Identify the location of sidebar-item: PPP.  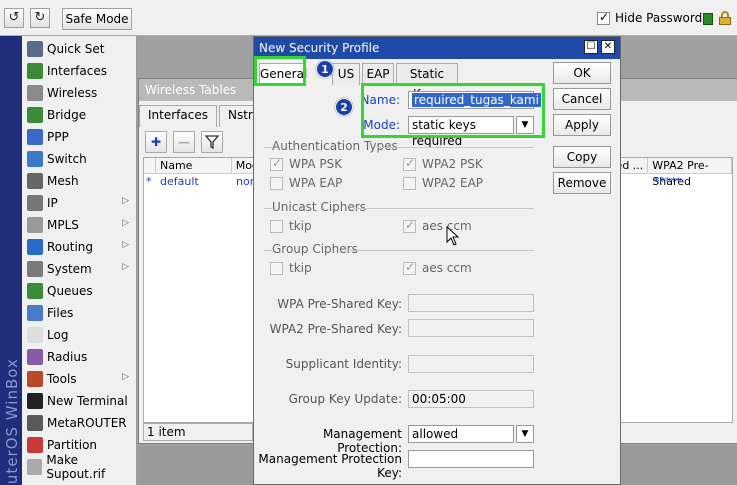
(79, 137).